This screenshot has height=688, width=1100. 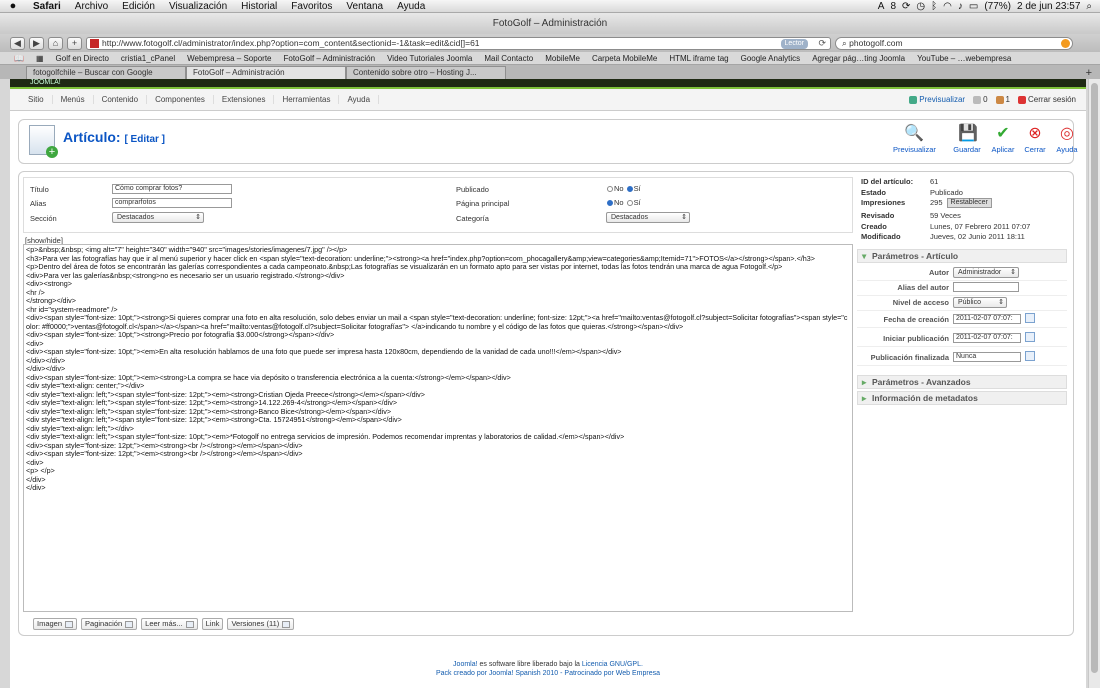 What do you see at coordinates (359, 99) in the screenshot?
I see `menu-ayuda-joomla: Ayuda` at bounding box center [359, 99].